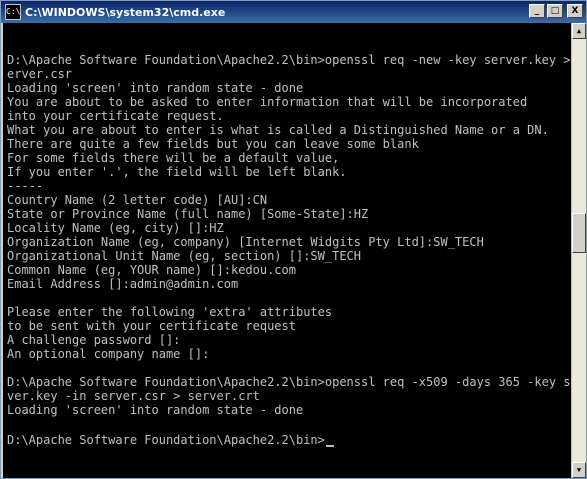 The width and height of the screenshot is (587, 479). I want to click on console-line: Locality Name (eg, city) []:HZ, so click(115, 228).